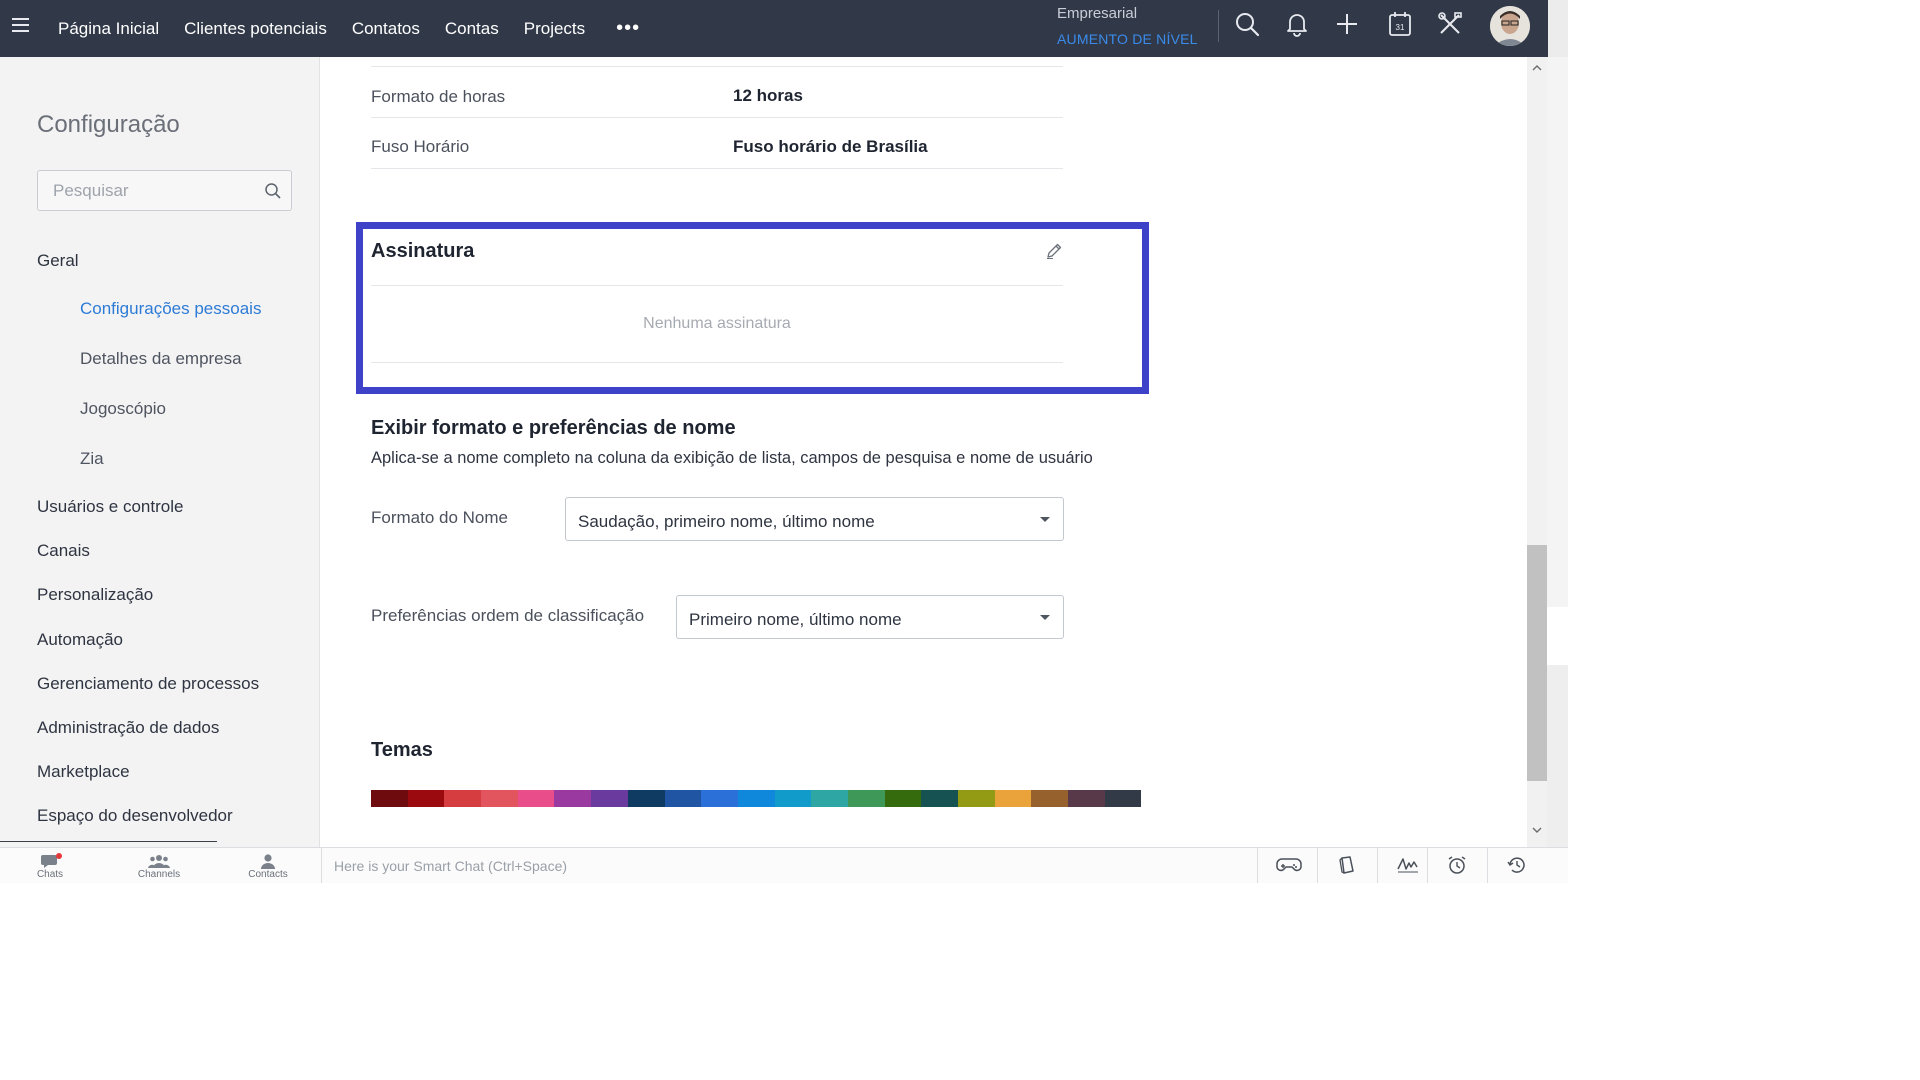 The image size is (1920, 1080). I want to click on name-format-select: Saudação, primeiro nome, último nome, so click(814, 519).